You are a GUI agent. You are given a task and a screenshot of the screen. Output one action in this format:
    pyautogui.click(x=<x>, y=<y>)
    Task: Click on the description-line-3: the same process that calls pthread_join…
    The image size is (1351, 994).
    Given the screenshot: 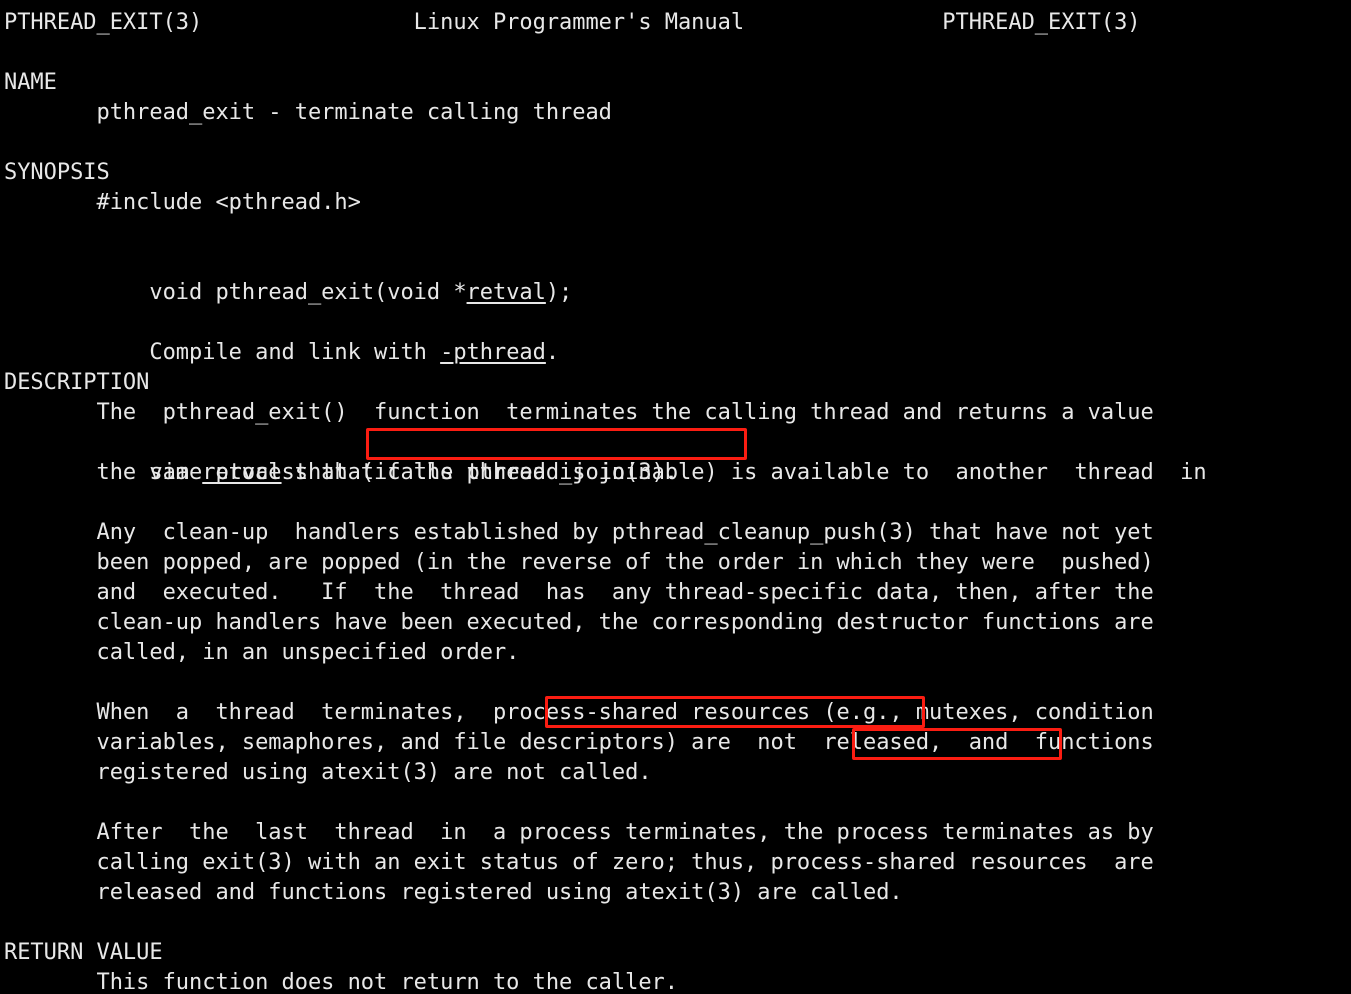 What is the action you would take?
    pyautogui.click(x=341, y=472)
    